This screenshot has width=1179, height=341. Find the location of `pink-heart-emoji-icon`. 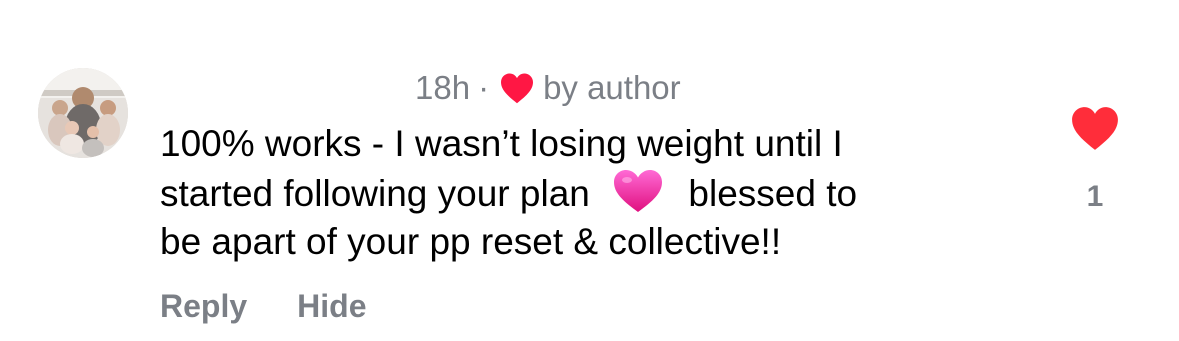

pink-heart-emoji-icon is located at coordinates (638, 191).